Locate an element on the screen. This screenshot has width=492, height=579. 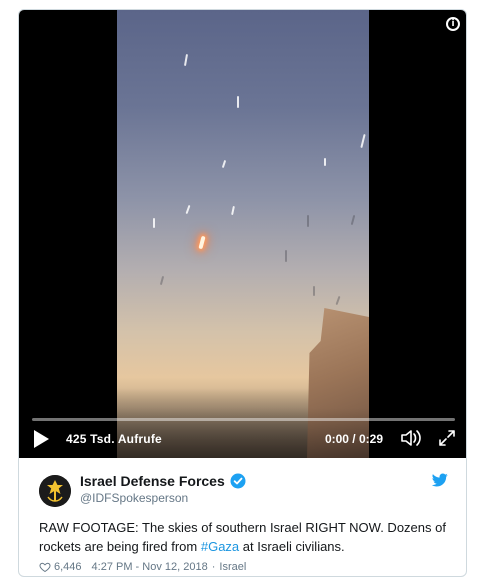
fullscreen-icon is located at coordinates (447, 438).